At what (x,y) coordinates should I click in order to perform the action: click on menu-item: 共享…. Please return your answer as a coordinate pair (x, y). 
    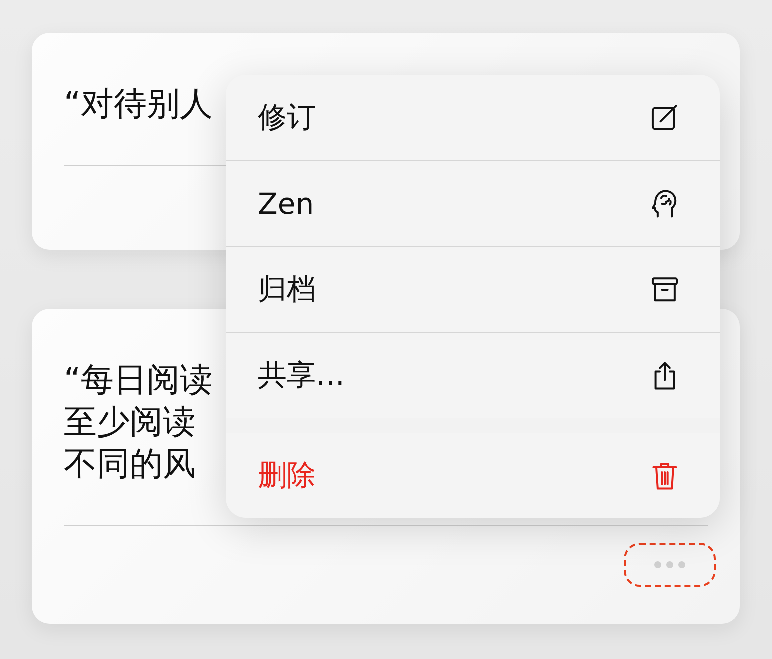
    Looking at the image, I should click on (473, 375).